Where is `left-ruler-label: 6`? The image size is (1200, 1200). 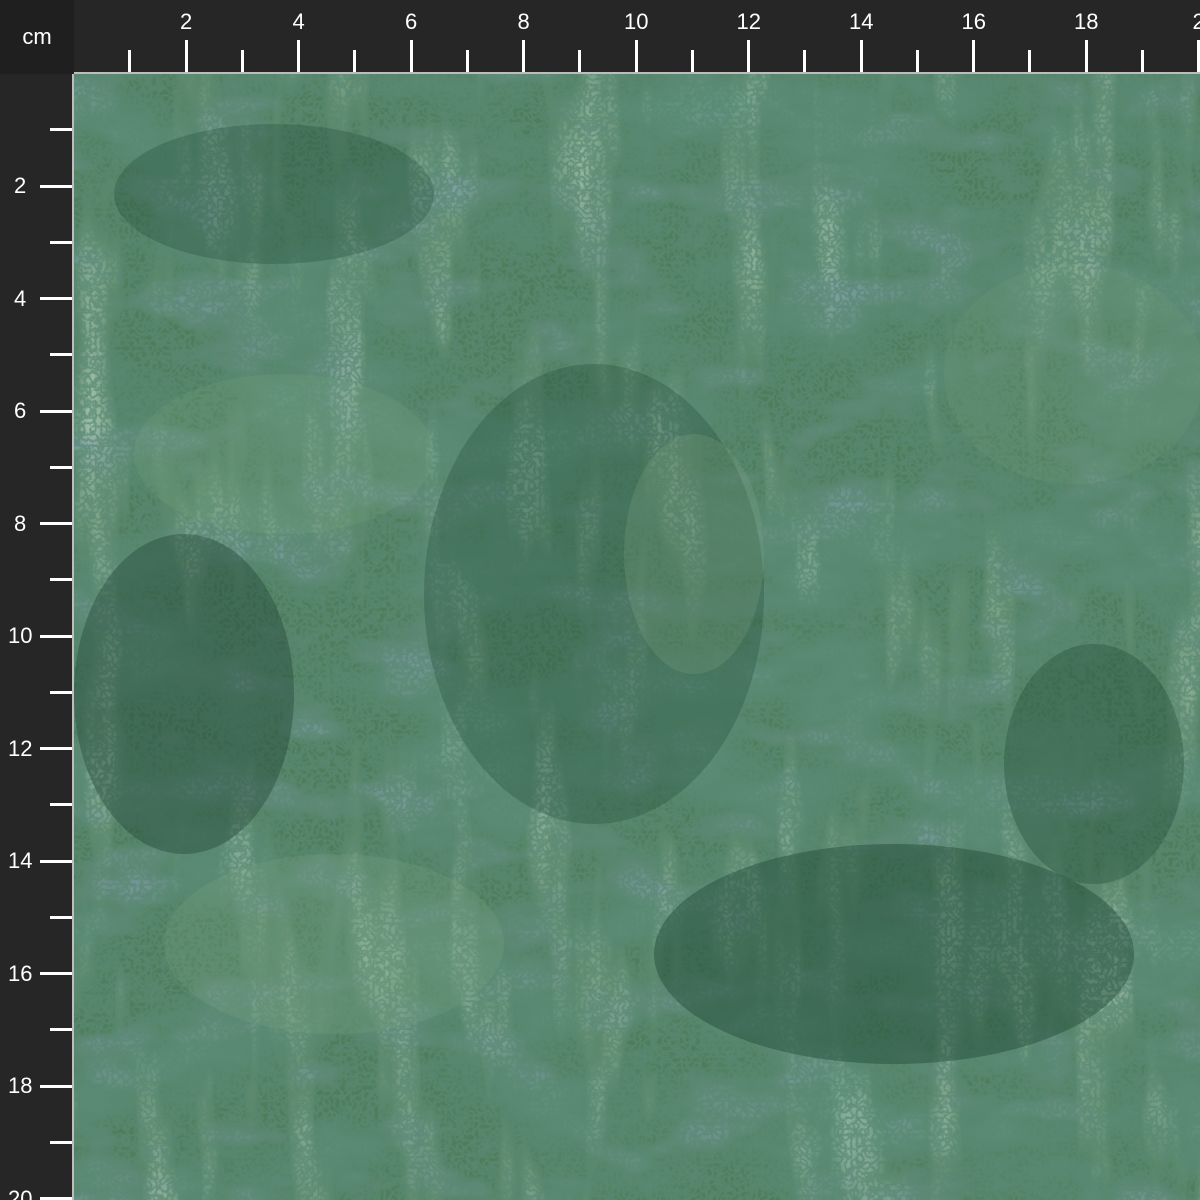
left-ruler-label: 6 is located at coordinates (20, 410).